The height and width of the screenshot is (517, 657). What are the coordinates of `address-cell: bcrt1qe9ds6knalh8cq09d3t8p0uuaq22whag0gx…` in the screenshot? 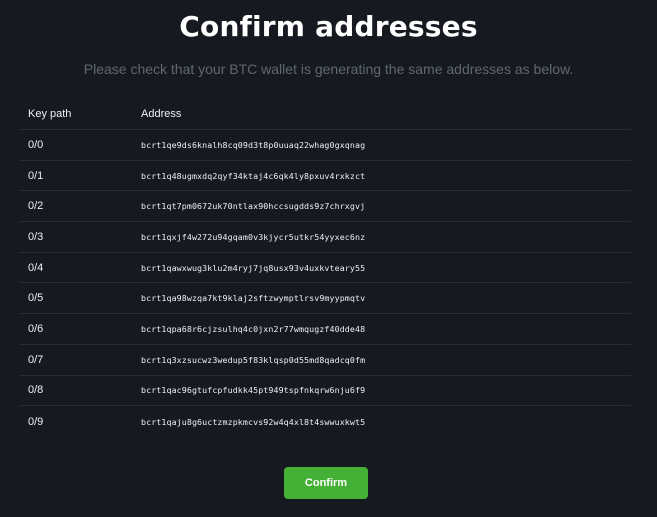 It's located at (253, 144).